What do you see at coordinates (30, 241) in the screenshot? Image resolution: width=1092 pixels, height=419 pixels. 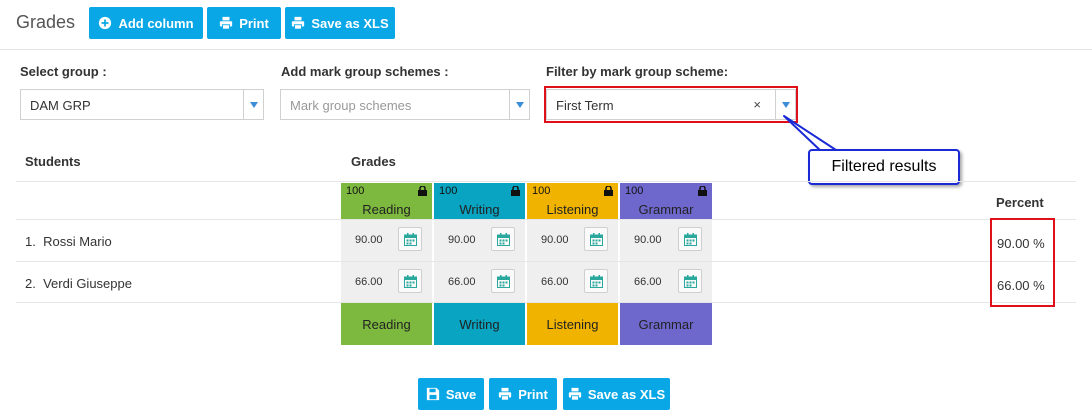 I see `row-index: 1.` at bounding box center [30, 241].